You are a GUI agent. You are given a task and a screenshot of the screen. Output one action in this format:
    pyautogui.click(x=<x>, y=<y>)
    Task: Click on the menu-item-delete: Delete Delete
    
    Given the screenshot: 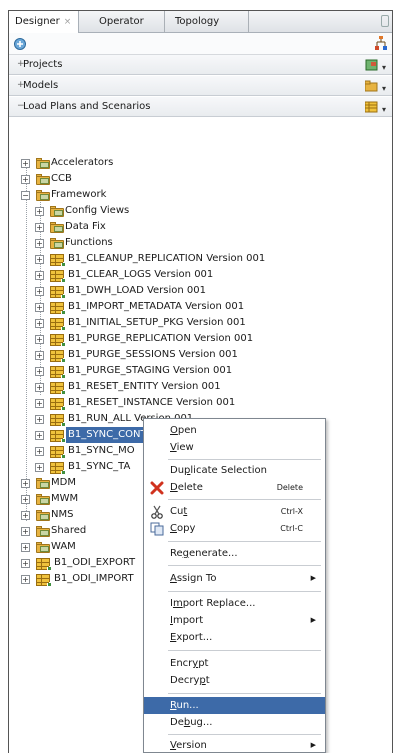 What is the action you would take?
    pyautogui.click(x=234, y=487)
    